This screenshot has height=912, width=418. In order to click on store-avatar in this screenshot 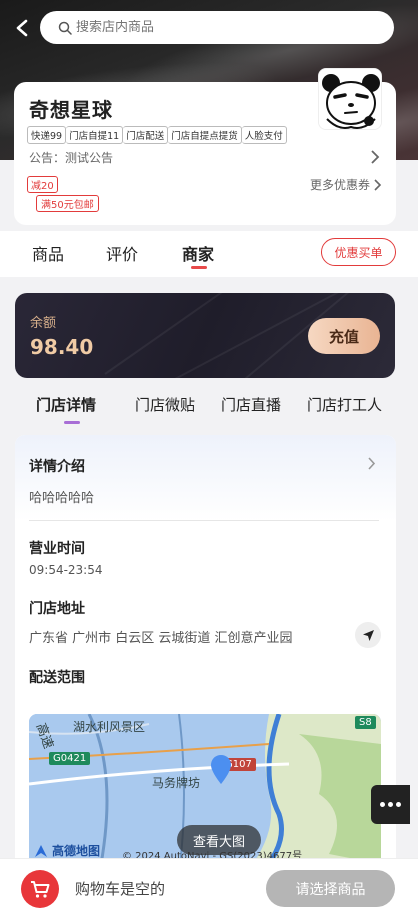, I will do `click(350, 99)`.